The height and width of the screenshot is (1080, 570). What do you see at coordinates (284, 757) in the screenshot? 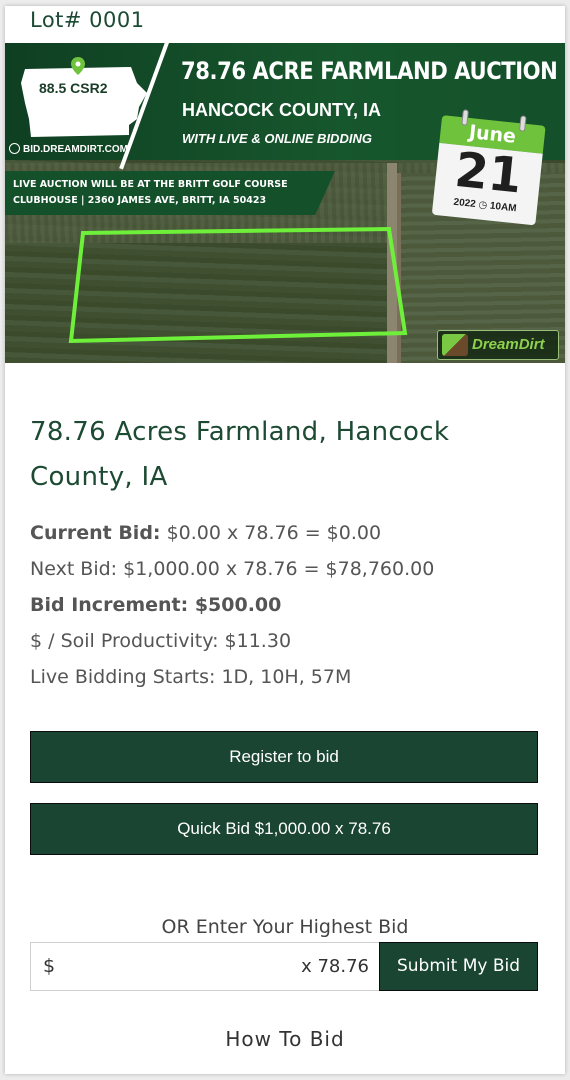
I see `register-to-bid-button: Register to bid` at bounding box center [284, 757].